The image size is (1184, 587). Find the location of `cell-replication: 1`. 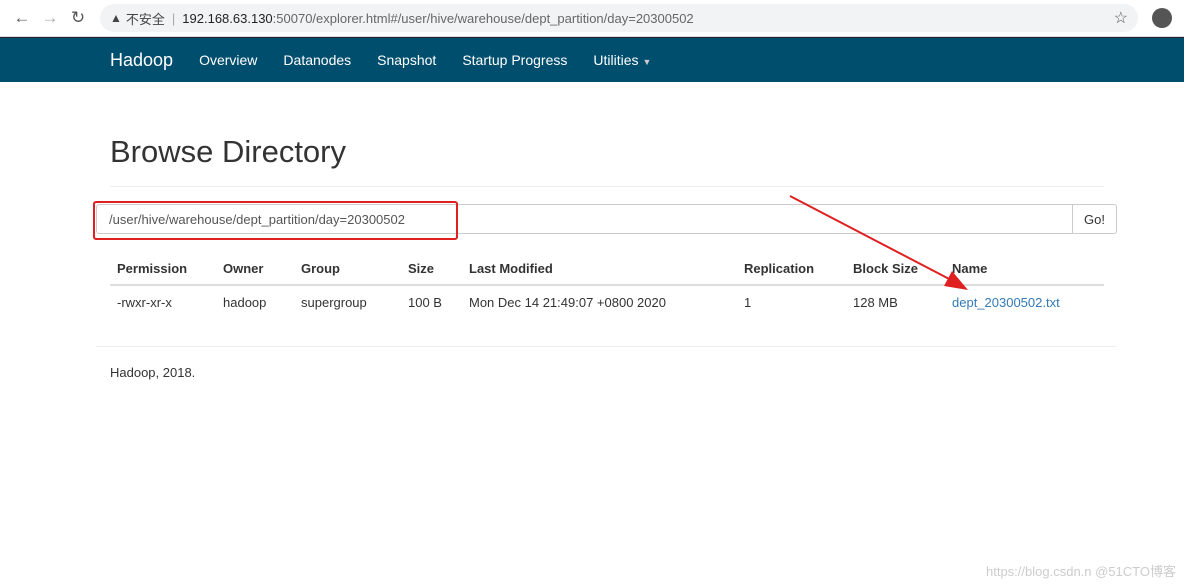

cell-replication: 1 is located at coordinates (748, 302).